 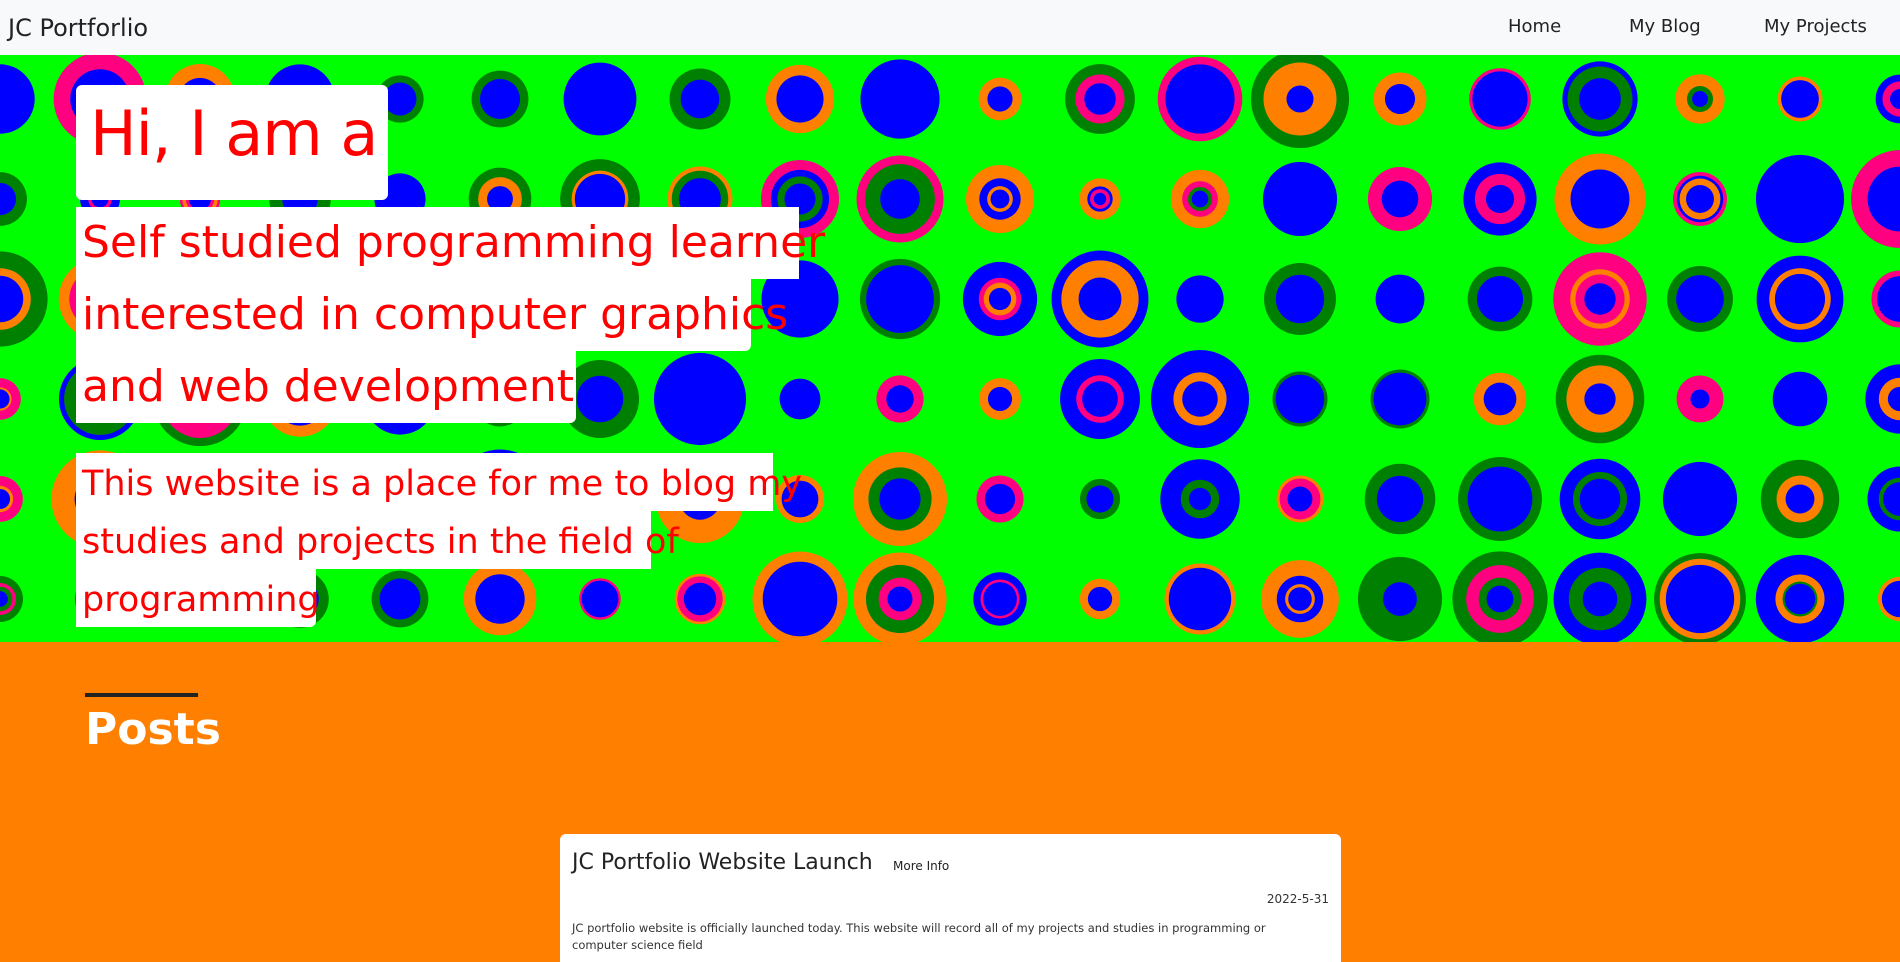 I want to click on navbar: JC Portforlio Home My Blog My Projects, so click(x=950, y=27).